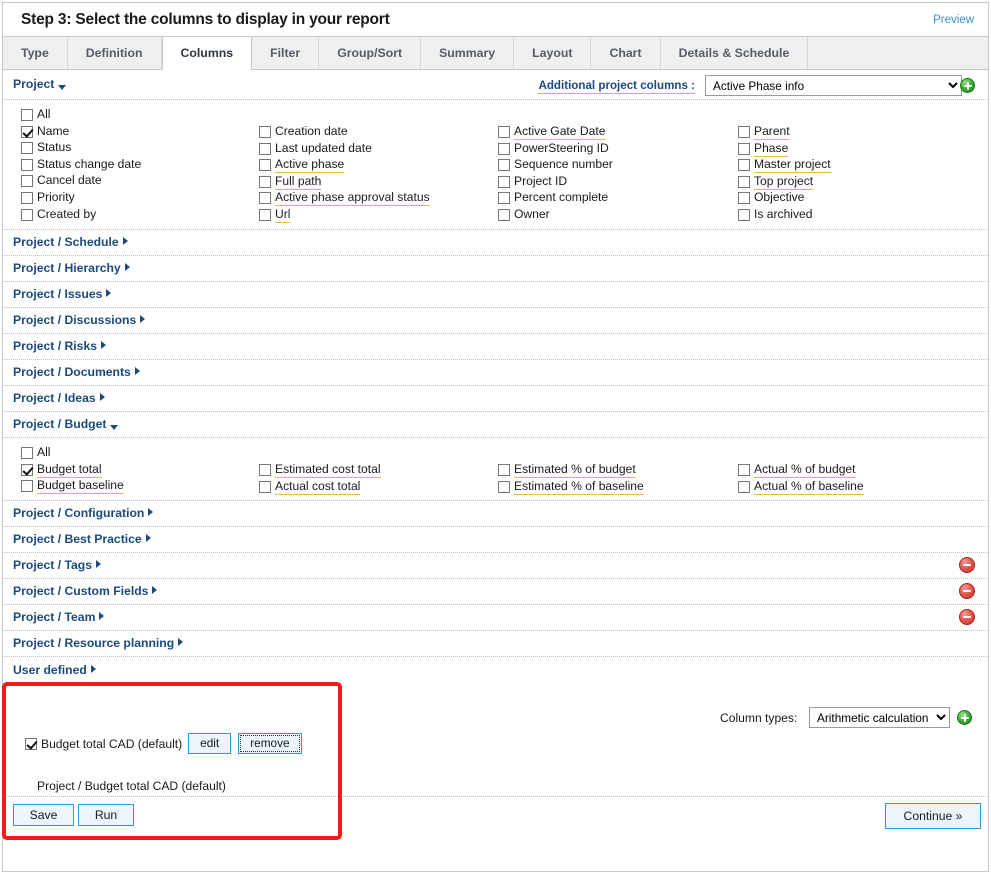 The width and height of the screenshot is (991, 874). Describe the element at coordinates (504, 148) in the screenshot. I see `checkbox-powersteering-id` at that location.